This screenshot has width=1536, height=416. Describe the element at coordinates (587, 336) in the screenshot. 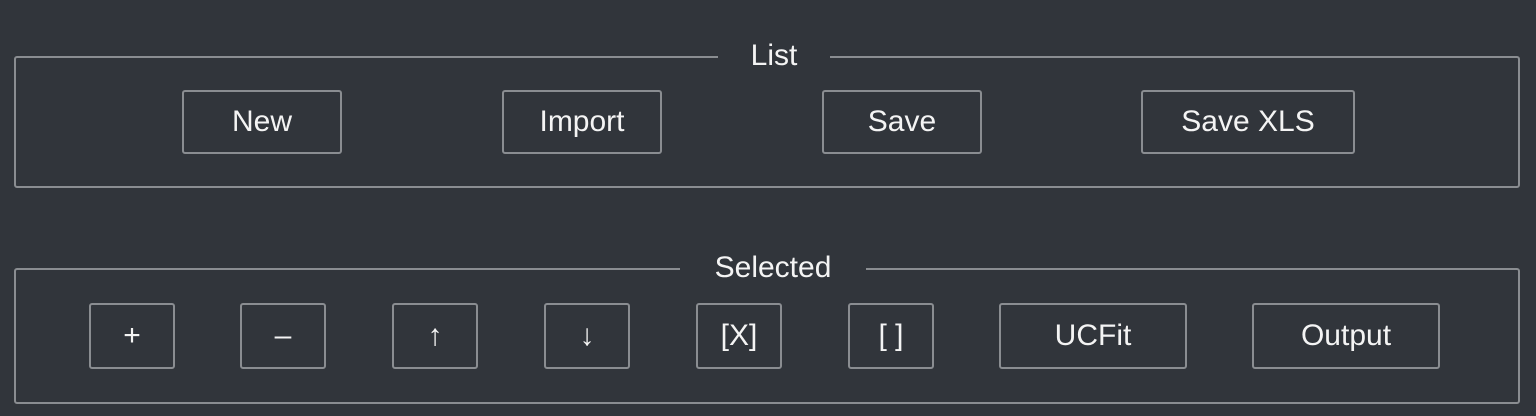

I see `move-down-button: ↓` at that location.